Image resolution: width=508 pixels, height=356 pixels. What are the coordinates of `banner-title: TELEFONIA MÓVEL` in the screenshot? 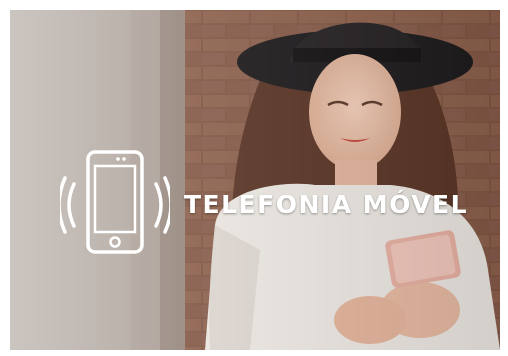 It's located at (326, 204).